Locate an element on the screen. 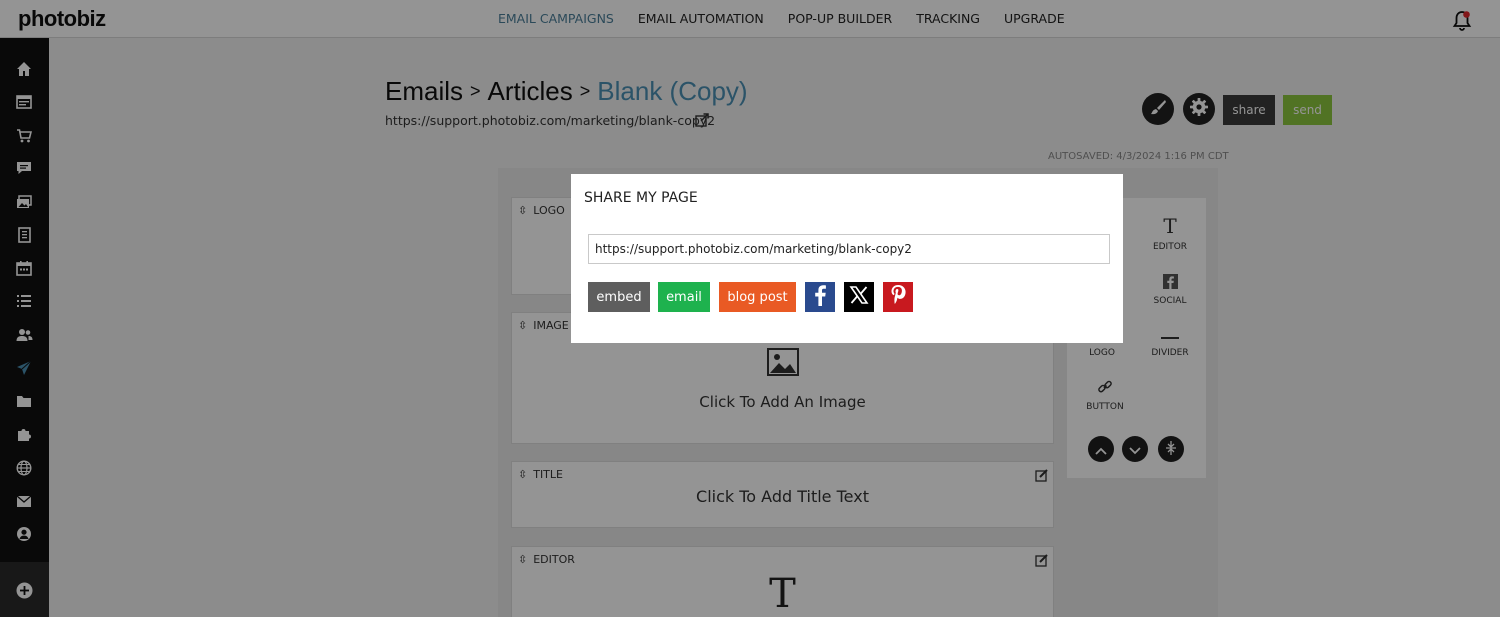  facebook-icon is located at coordinates (820, 297).